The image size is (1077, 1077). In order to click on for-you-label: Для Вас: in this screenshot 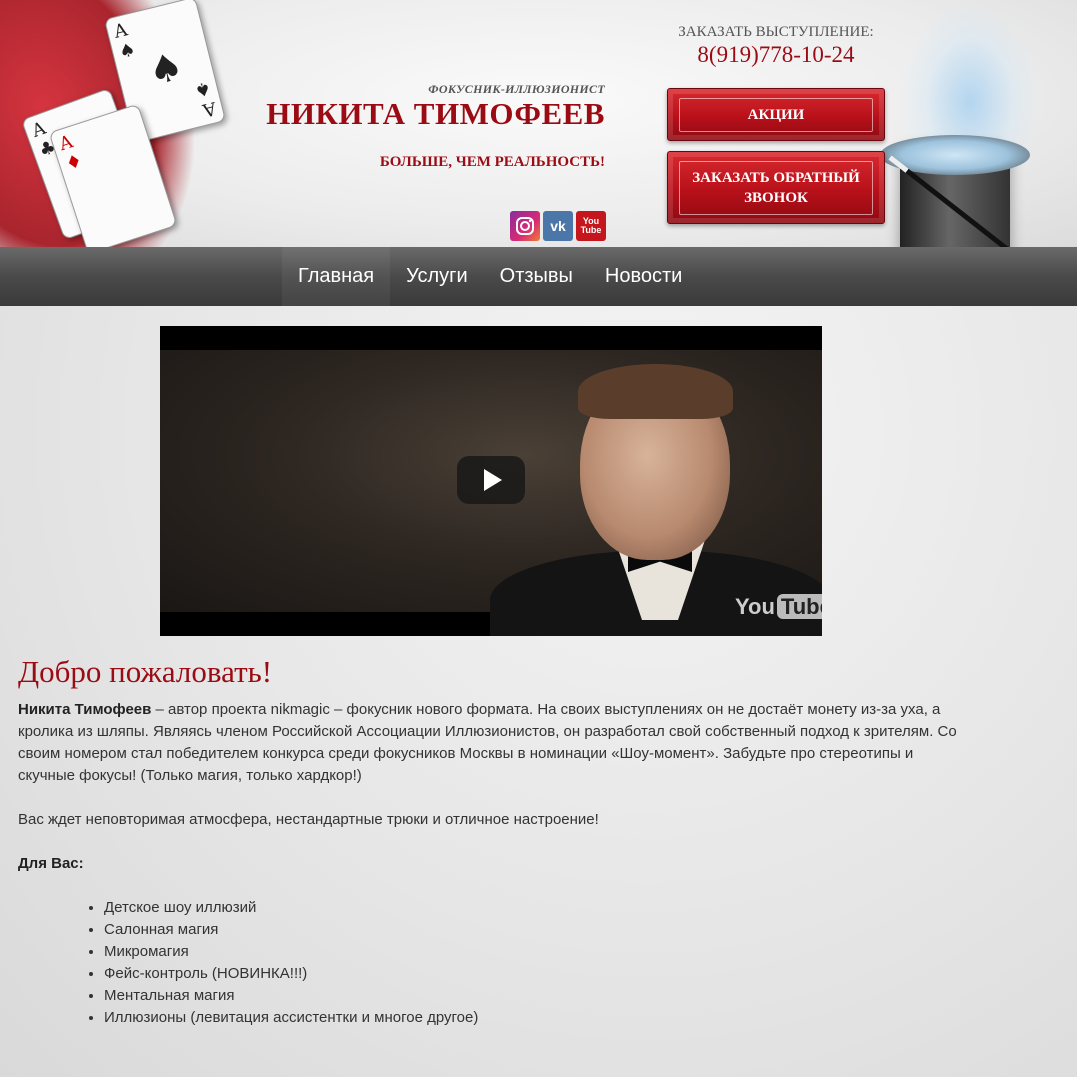, I will do `click(493, 864)`.